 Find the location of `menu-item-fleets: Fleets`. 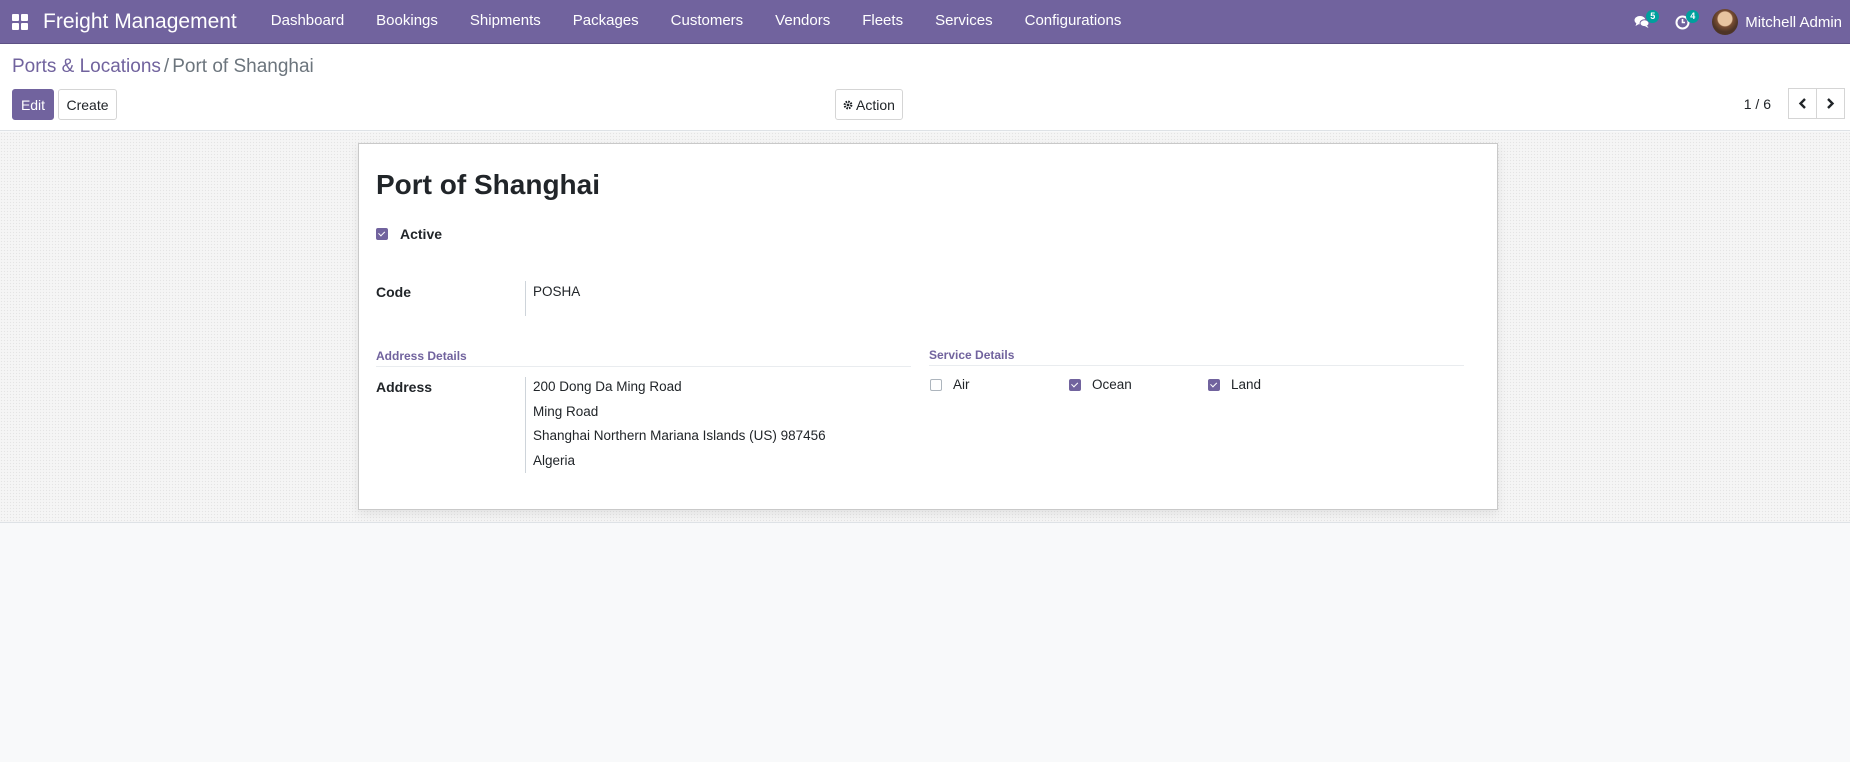

menu-item-fleets: Fleets is located at coordinates (882, 22).